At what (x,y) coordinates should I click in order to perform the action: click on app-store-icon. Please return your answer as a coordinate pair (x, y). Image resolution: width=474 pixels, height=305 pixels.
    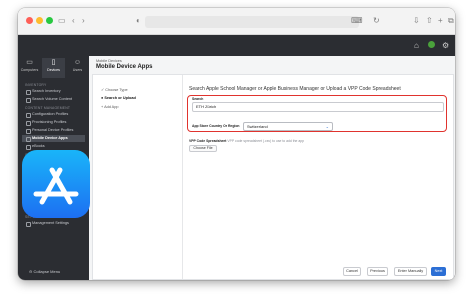
    Looking at the image, I should click on (56, 184).